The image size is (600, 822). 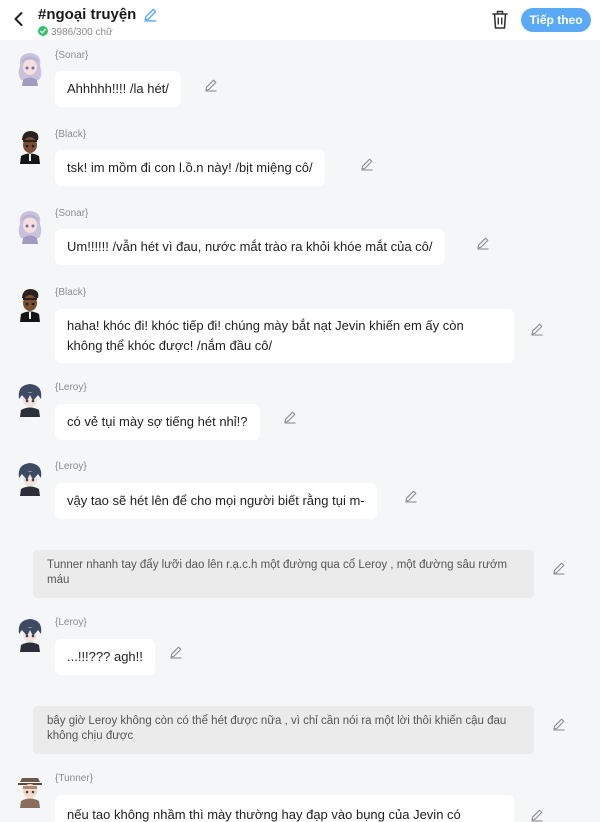 I want to click on edit-title-pencil-icon, so click(x=150, y=14).